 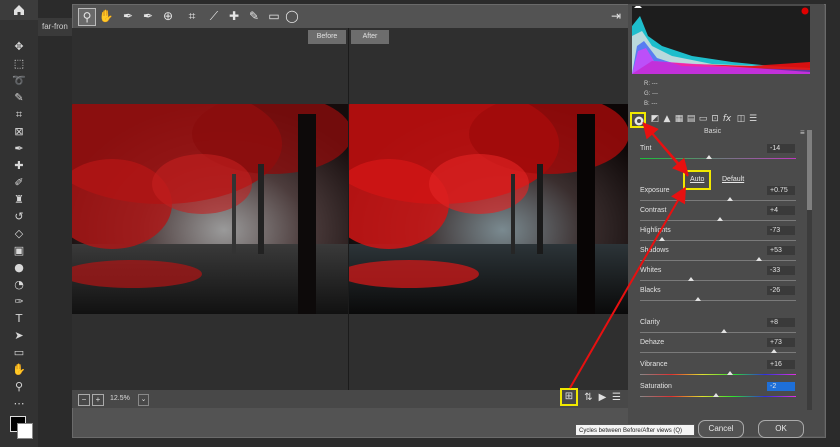 I want to click on pen-icon: ✑, so click(x=19, y=302).